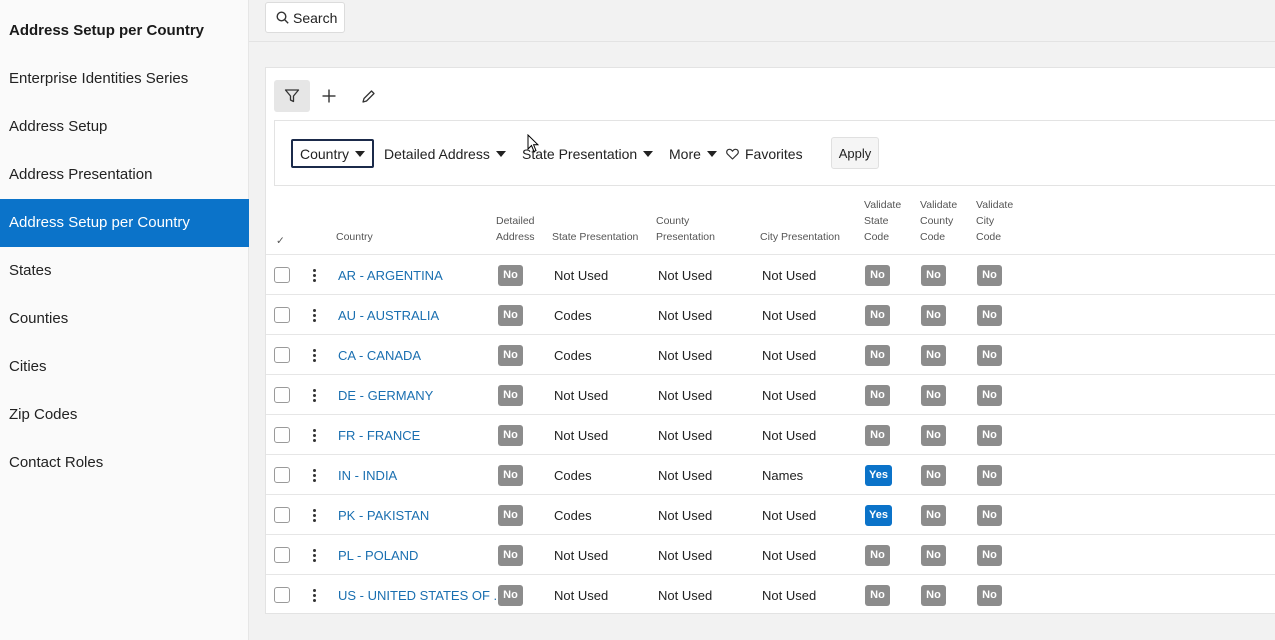 The width and height of the screenshot is (1275, 640). Describe the element at coordinates (99, 78) in the screenshot. I see `sidebar-item-label: Enterprise Identities Series` at that location.